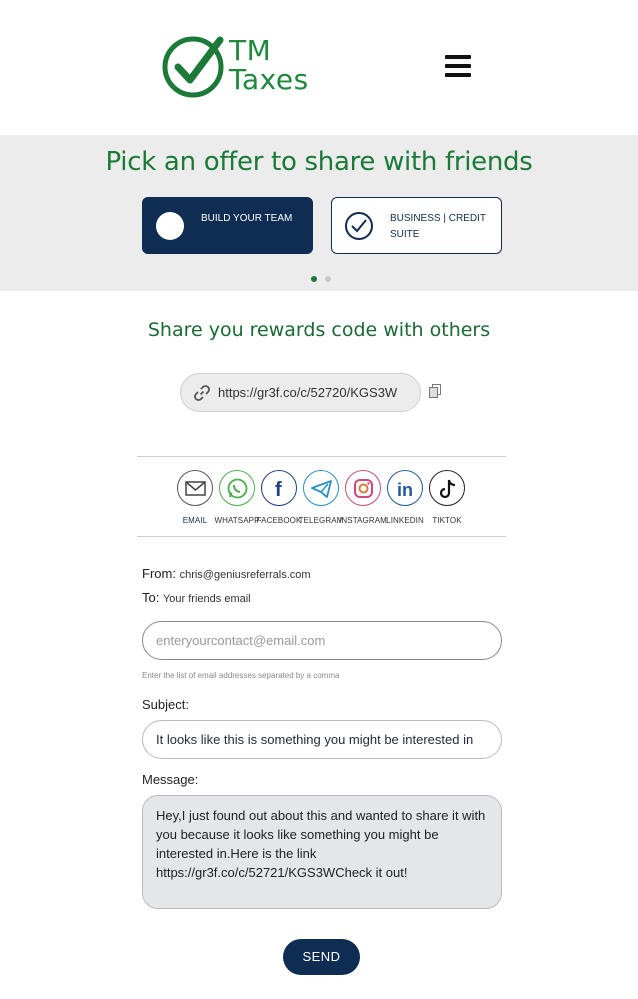  What do you see at coordinates (237, 488) in the screenshot?
I see `whatsapp-icon` at bounding box center [237, 488].